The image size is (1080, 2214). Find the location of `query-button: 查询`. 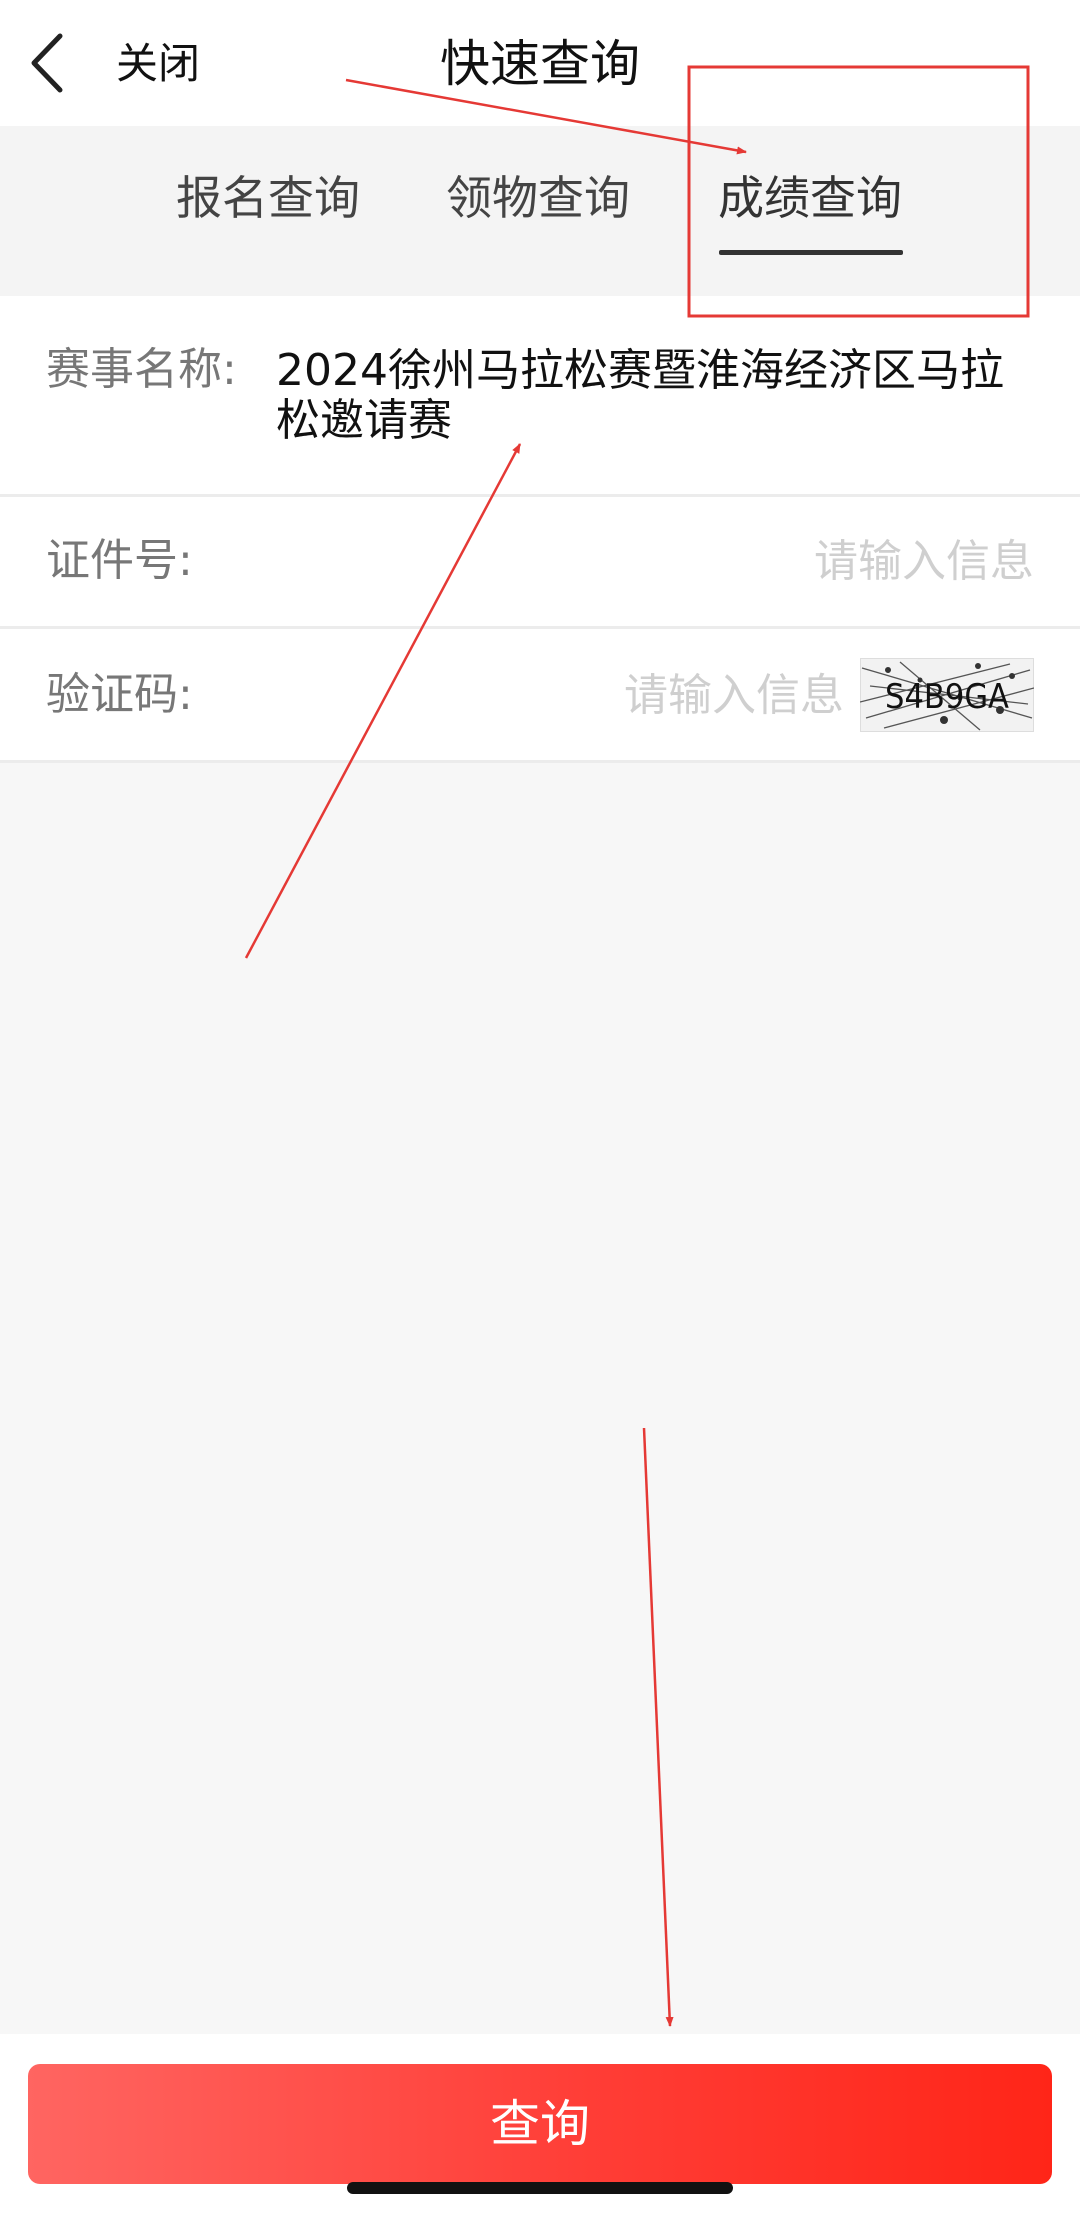

query-button: 查询 is located at coordinates (540, 2124).